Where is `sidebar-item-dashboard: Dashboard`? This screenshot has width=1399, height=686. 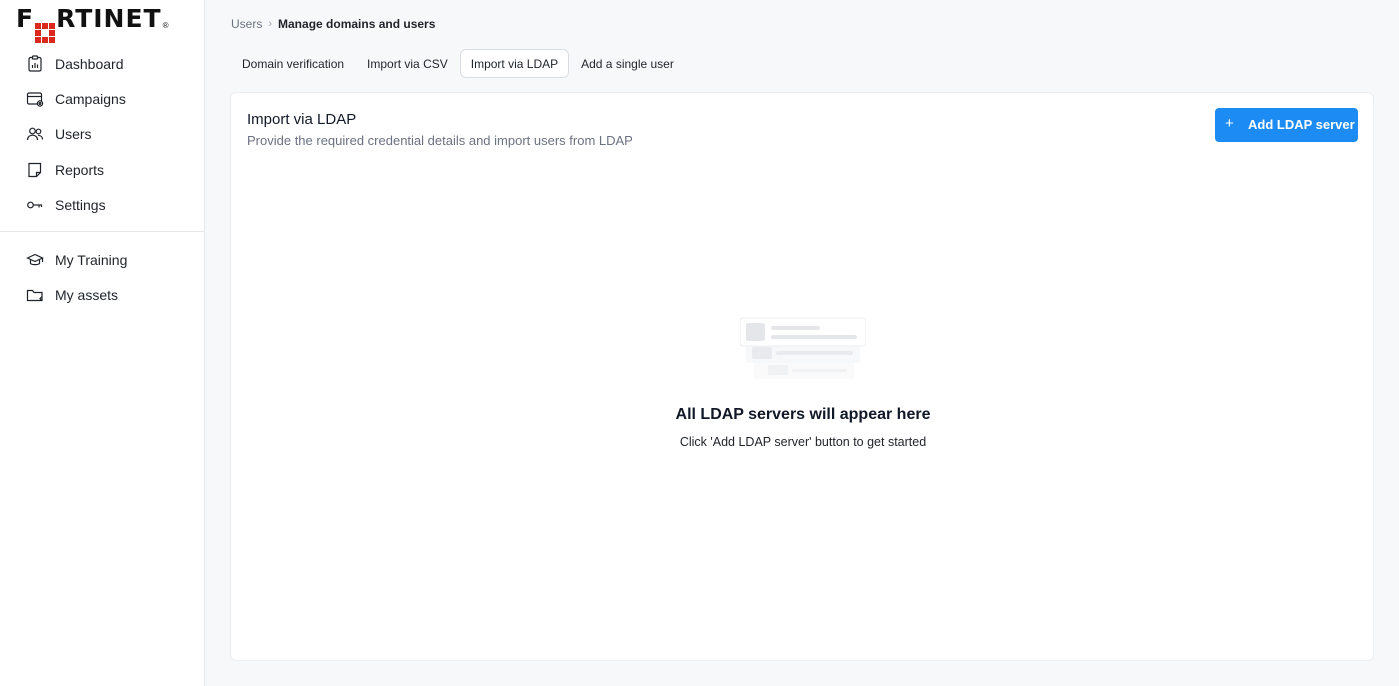 sidebar-item-dashboard: Dashboard is located at coordinates (102, 64).